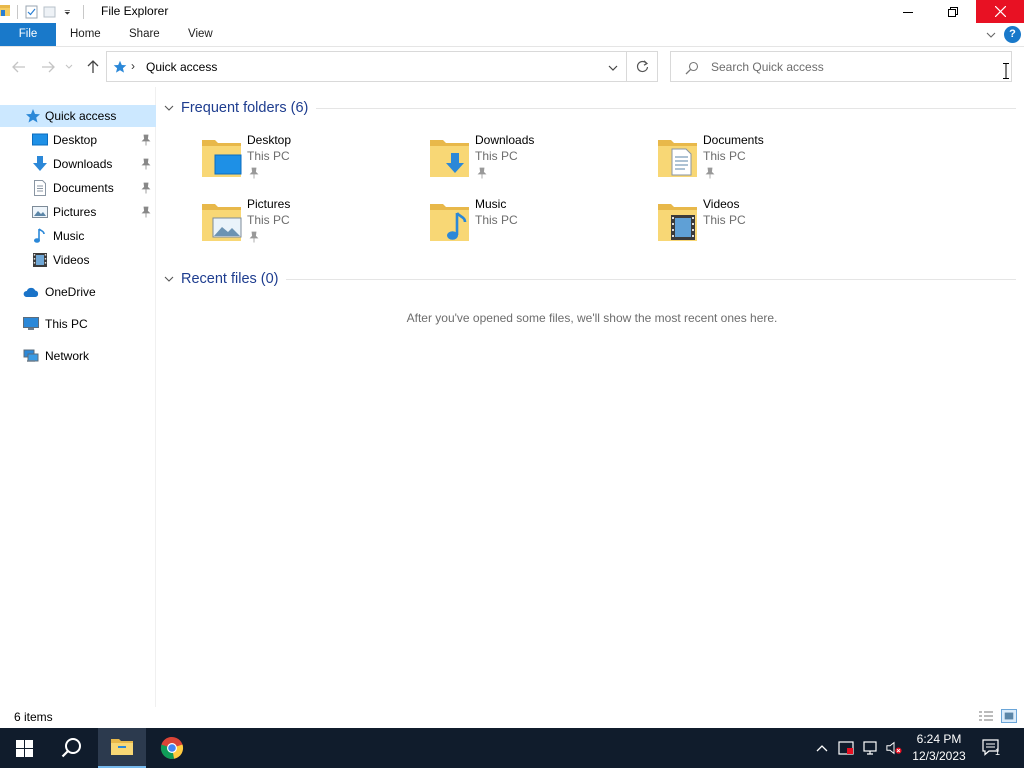 The width and height of the screenshot is (1024, 768). What do you see at coordinates (767, 223) in the screenshot?
I see `folder-tile-videos: Videos This PC` at bounding box center [767, 223].